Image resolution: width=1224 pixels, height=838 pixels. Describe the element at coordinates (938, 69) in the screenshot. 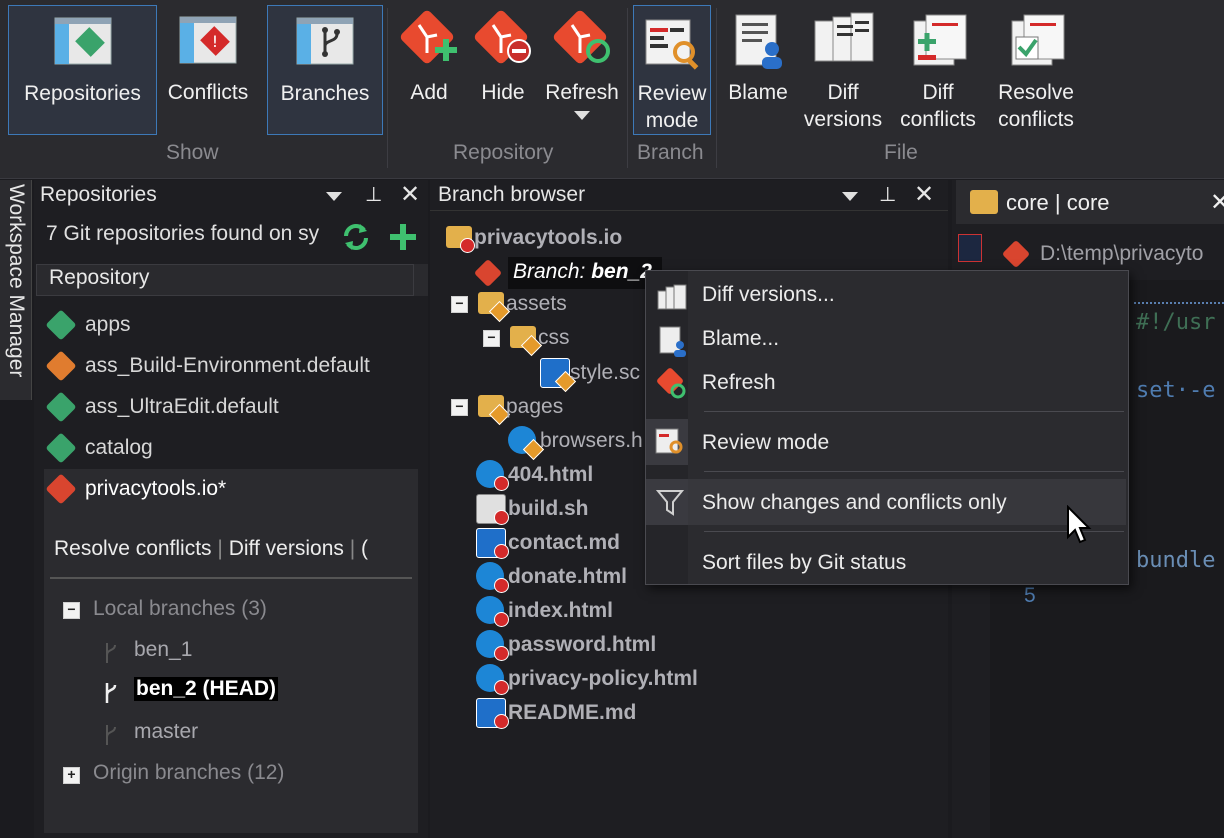

I see `diff-conflicts-button: Diff conflicts` at that location.